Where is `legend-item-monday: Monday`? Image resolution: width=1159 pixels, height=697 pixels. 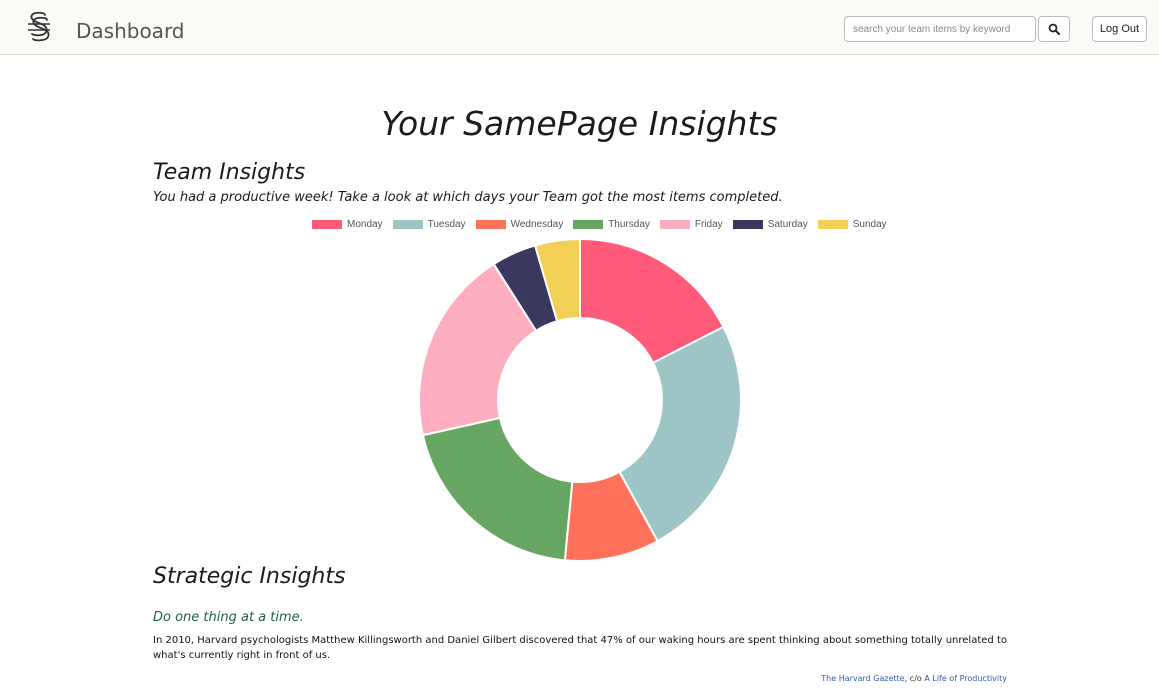 legend-item-monday: Monday is located at coordinates (347, 224).